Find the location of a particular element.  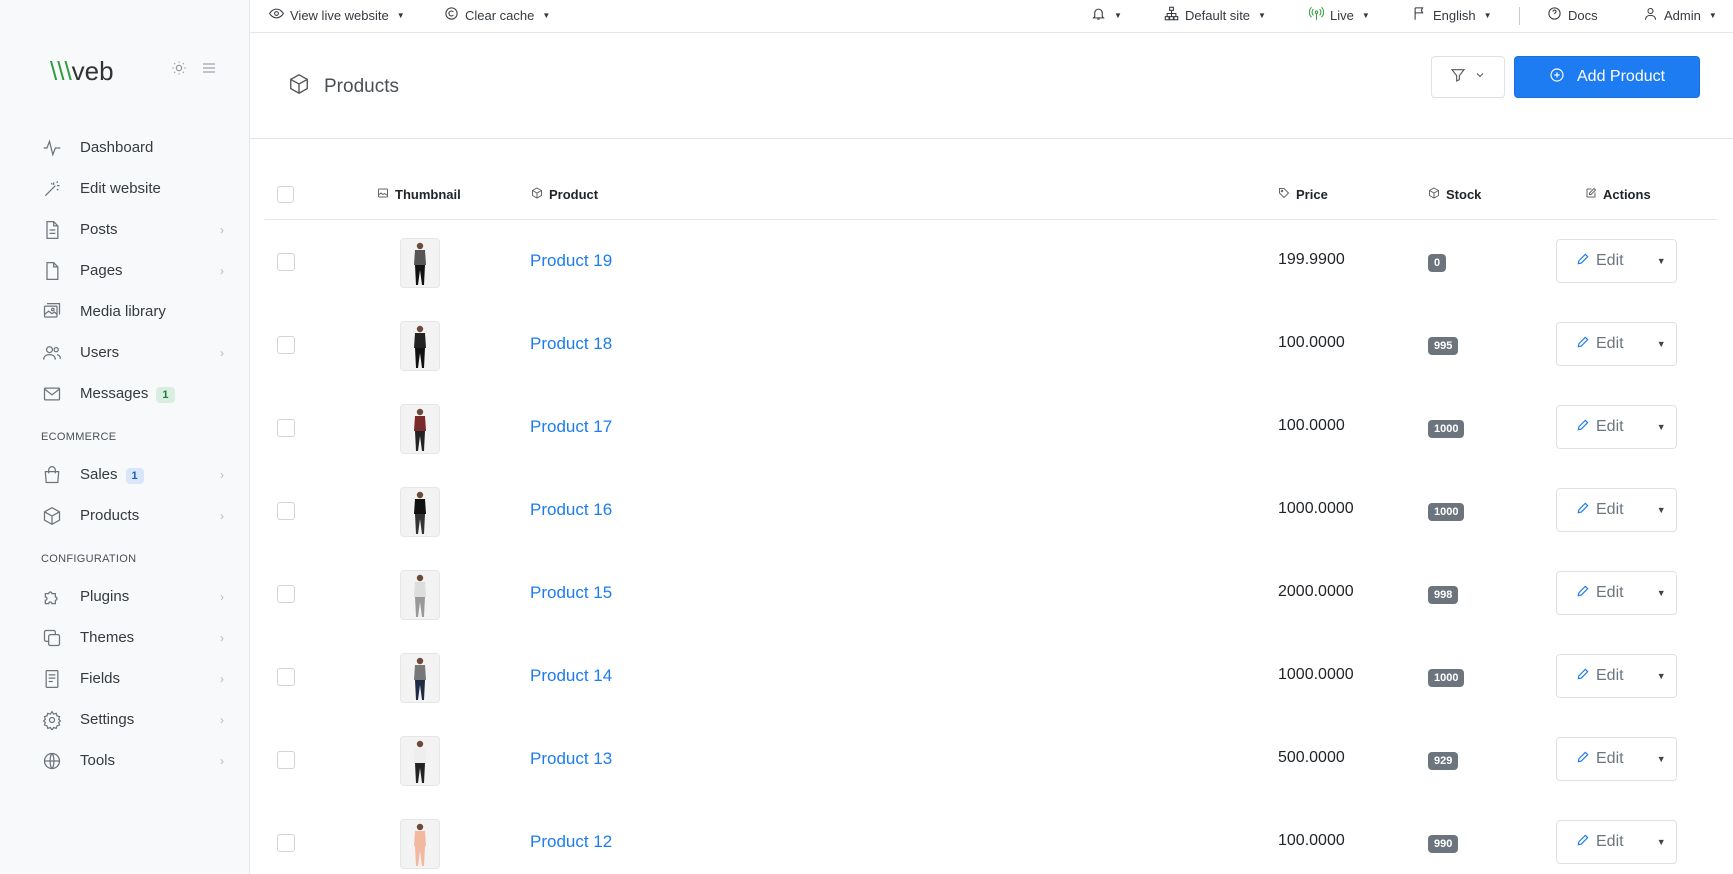

theme-toggle-icon is located at coordinates (179, 70).